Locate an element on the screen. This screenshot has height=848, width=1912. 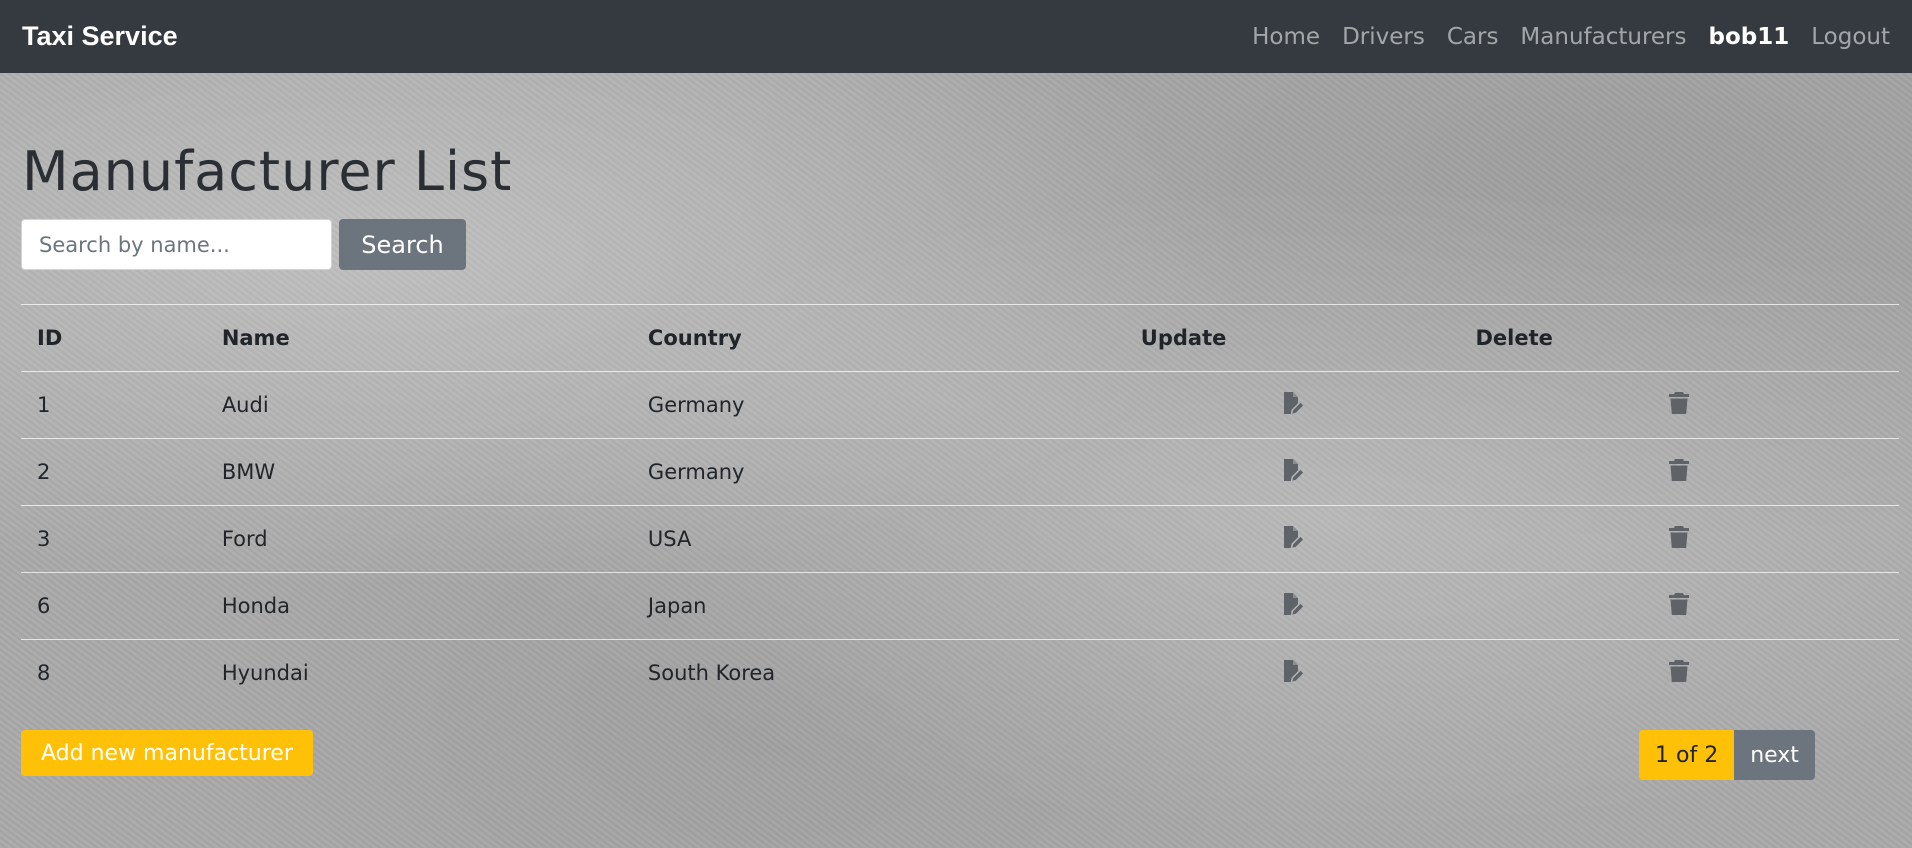
brand-link: Taxi Service is located at coordinates (100, 36).